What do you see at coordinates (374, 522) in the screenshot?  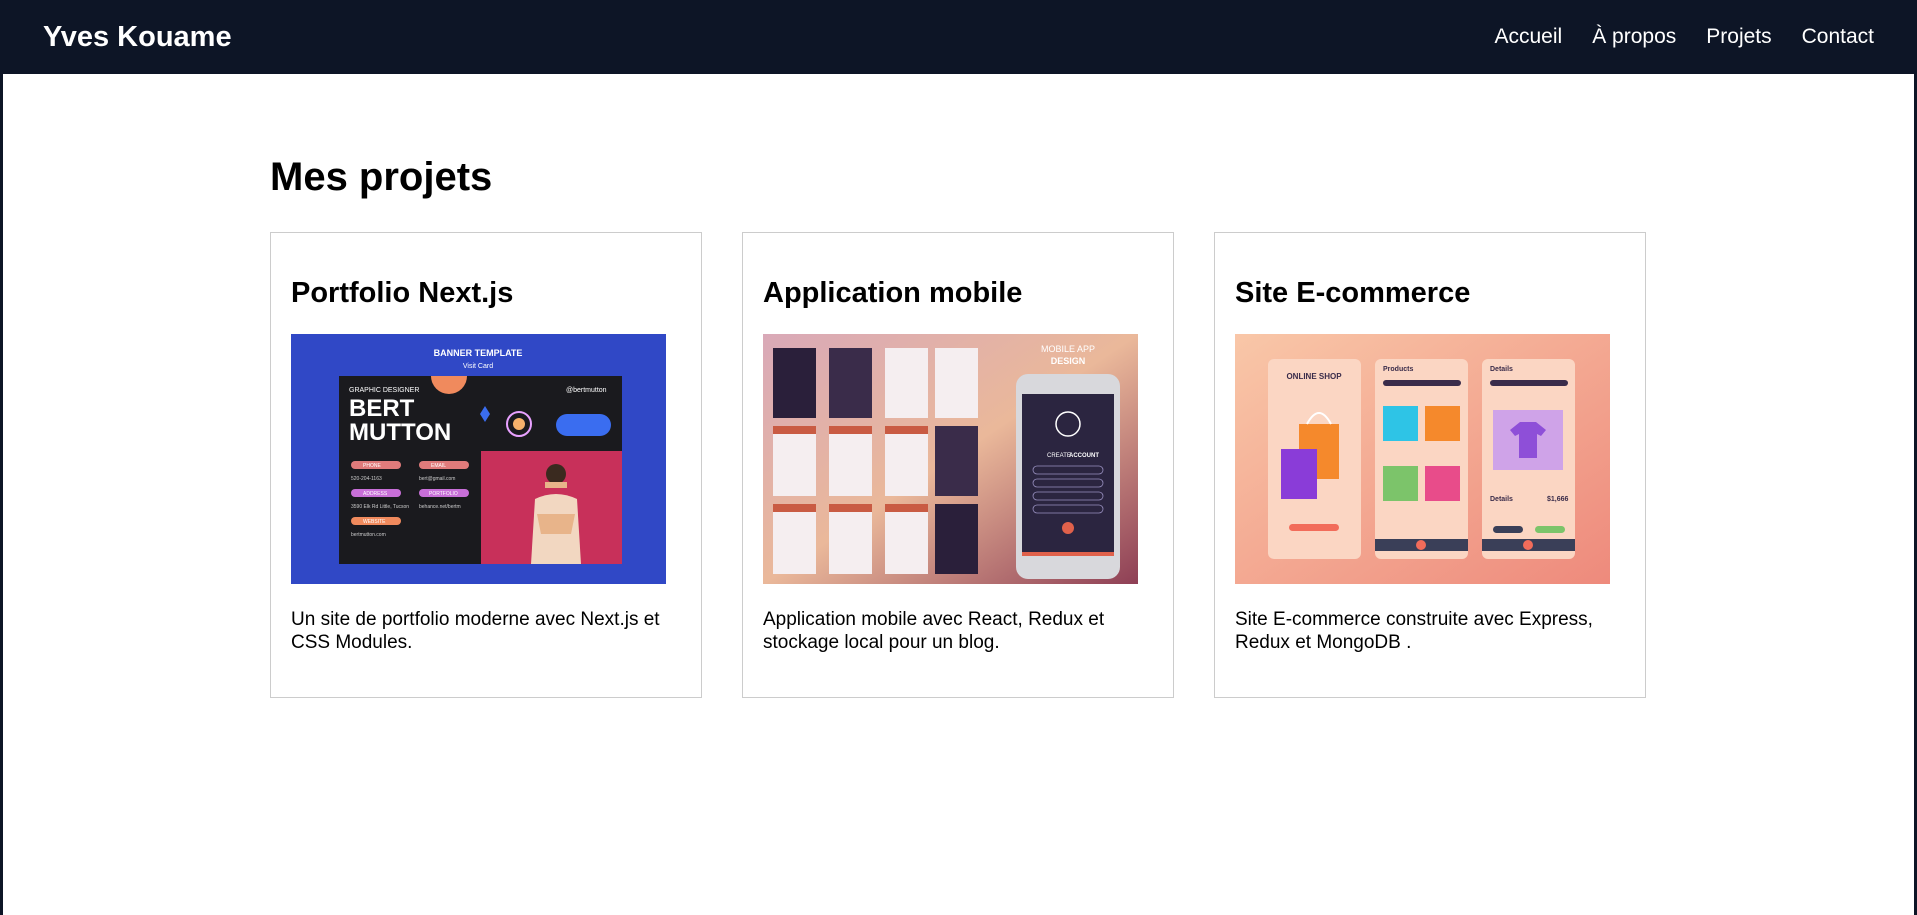 I see `svg-text: WEBSITE` at bounding box center [374, 522].